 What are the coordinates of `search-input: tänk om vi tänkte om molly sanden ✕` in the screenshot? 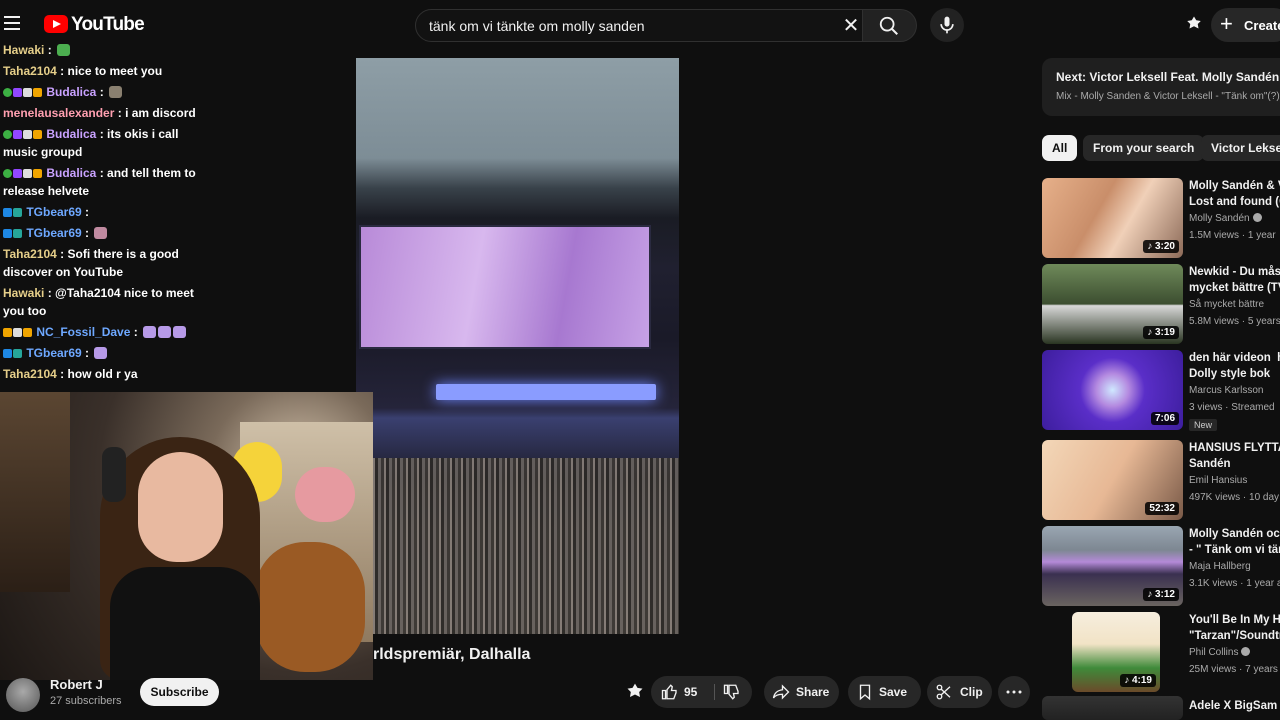 It's located at (639, 25).